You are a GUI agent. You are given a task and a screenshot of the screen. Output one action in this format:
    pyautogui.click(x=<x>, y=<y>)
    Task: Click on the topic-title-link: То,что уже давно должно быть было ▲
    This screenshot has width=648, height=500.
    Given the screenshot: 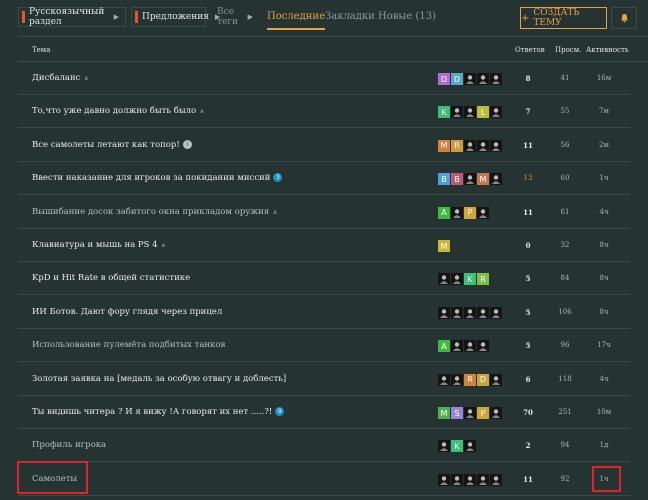 What is the action you would take?
    pyautogui.click(x=118, y=111)
    